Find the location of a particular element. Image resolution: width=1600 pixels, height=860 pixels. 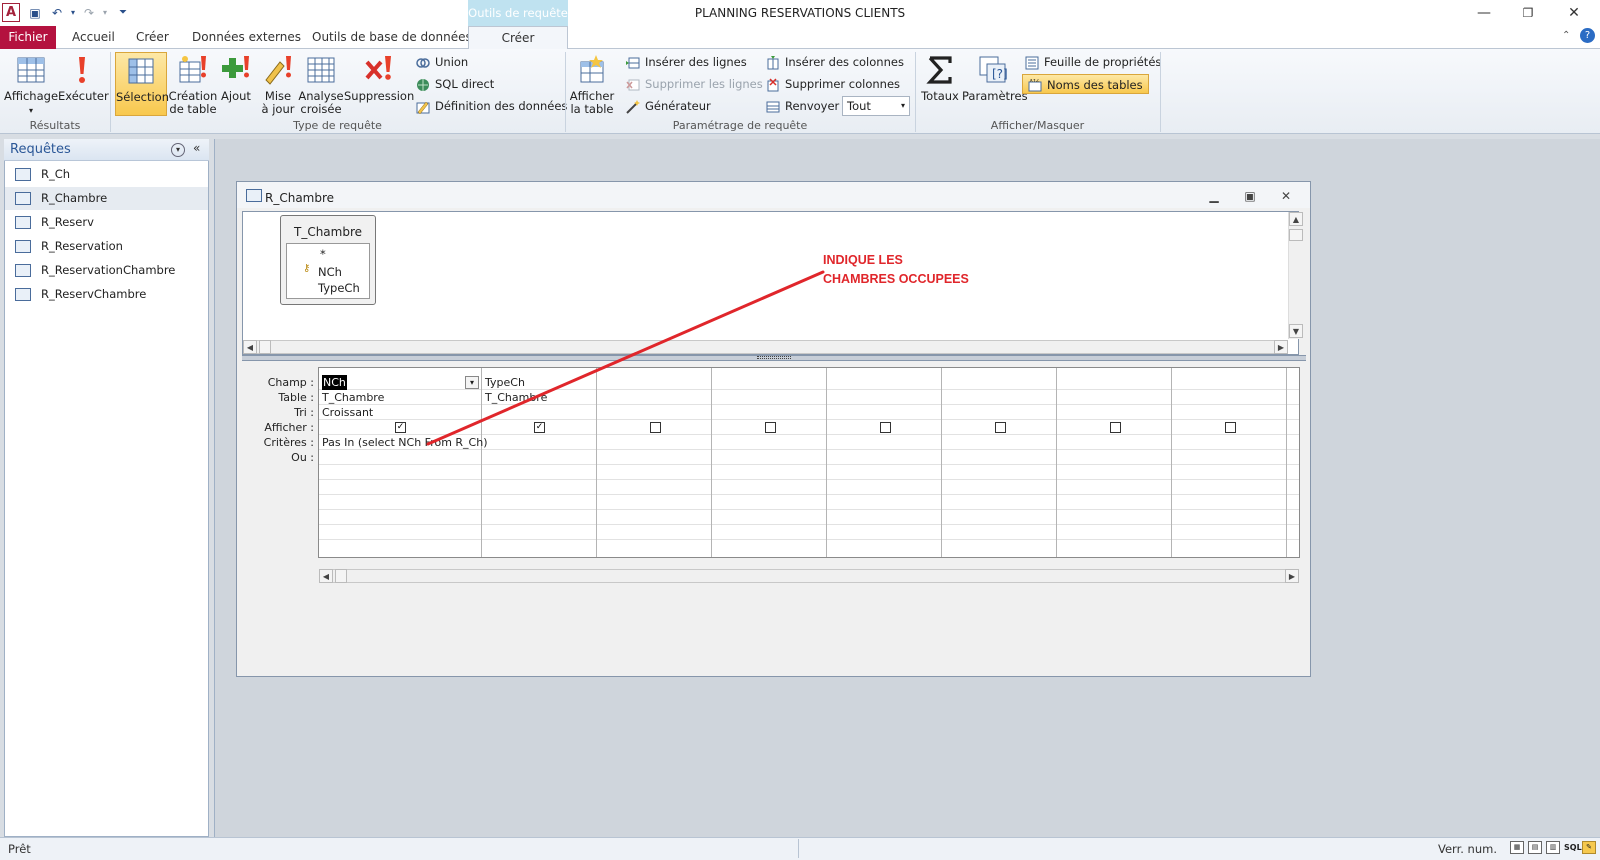

grid-cell-table-1: T_Chambre is located at coordinates (353, 397).